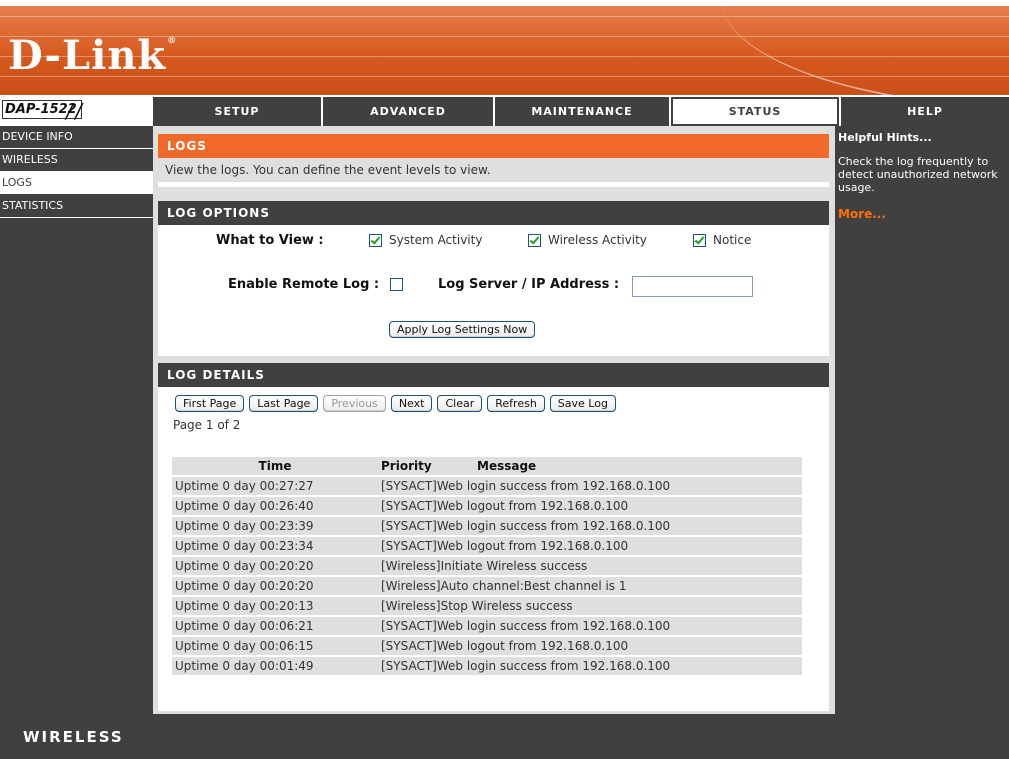 The image size is (1009, 759). Describe the element at coordinates (207, 425) in the screenshot. I see `page-info: Page 1 of 2` at that location.